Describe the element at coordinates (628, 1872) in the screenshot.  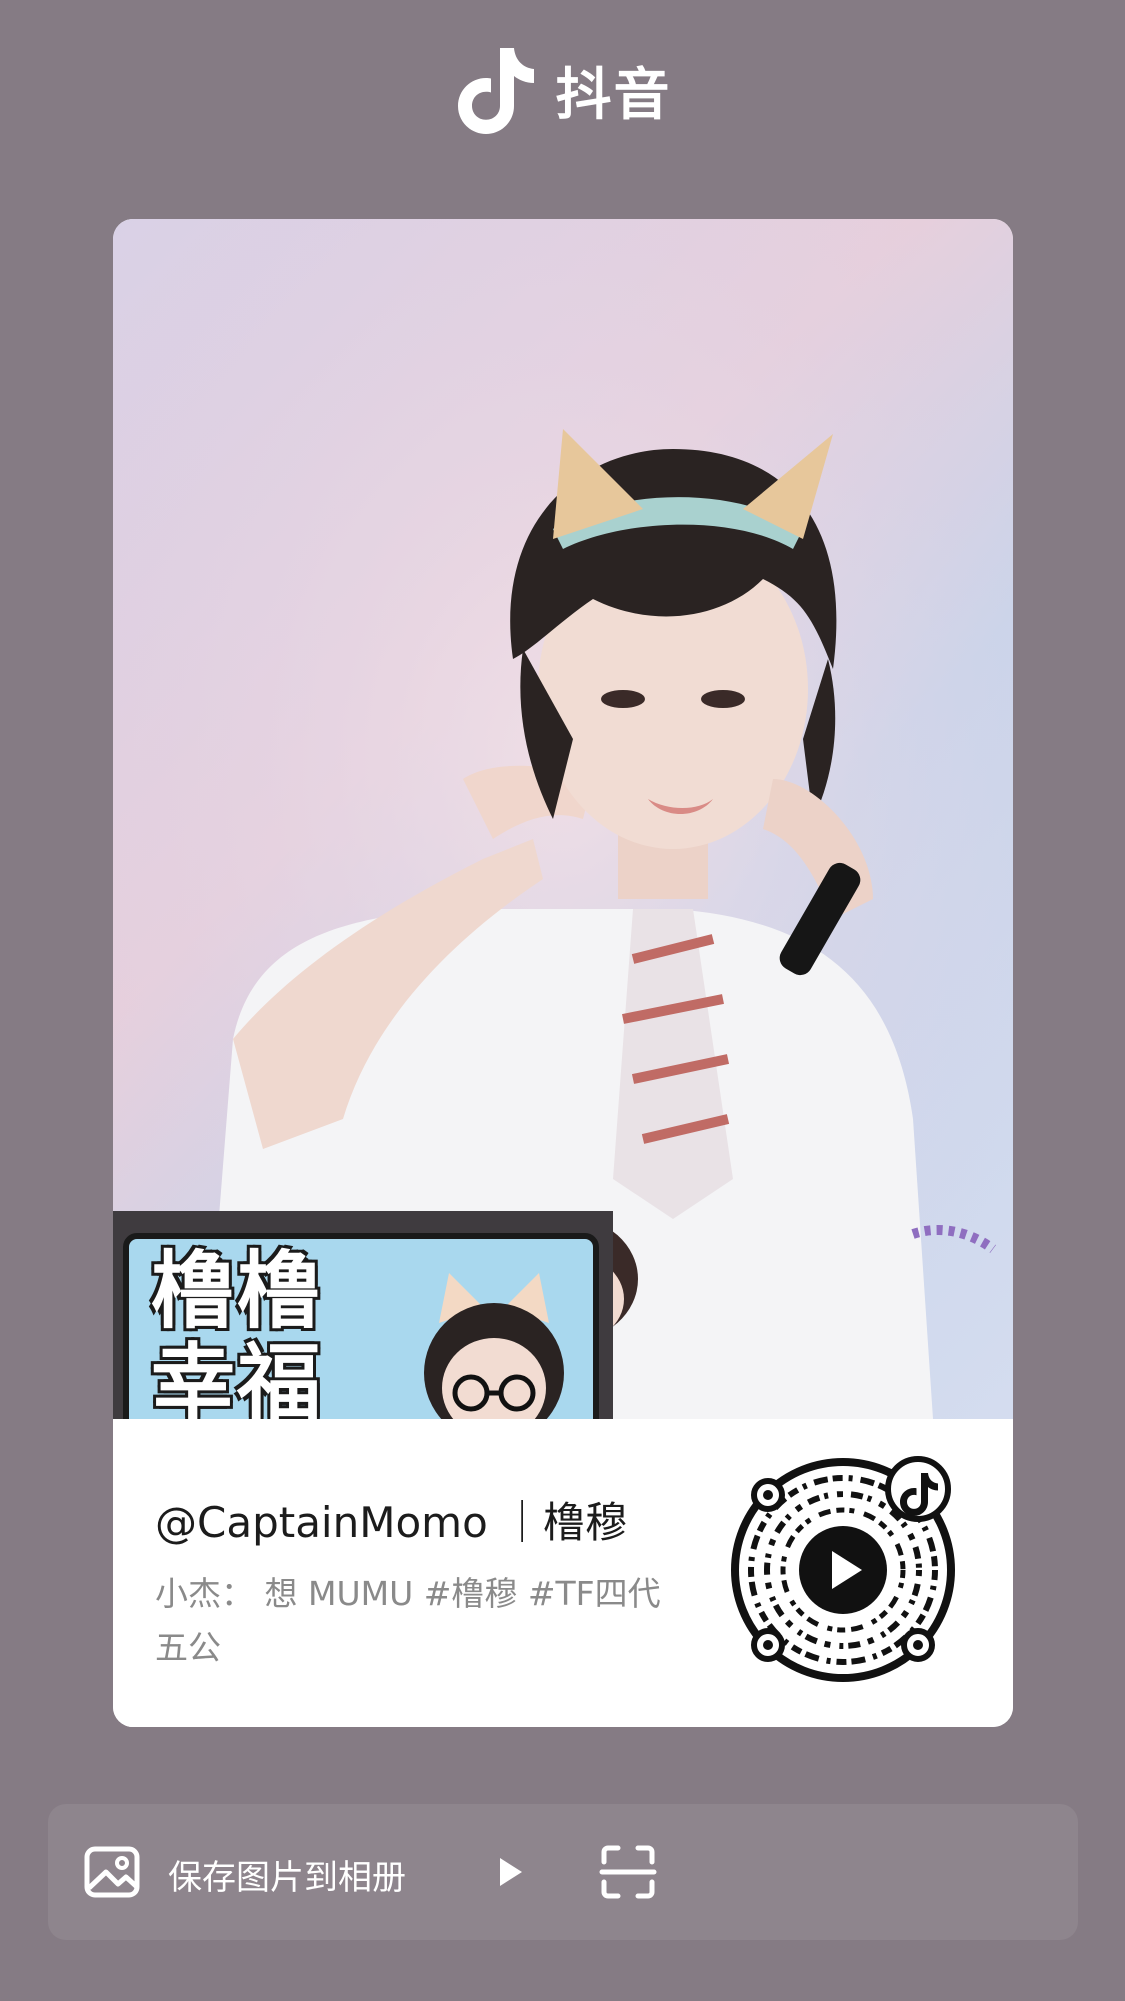
I see `scan-icon` at that location.